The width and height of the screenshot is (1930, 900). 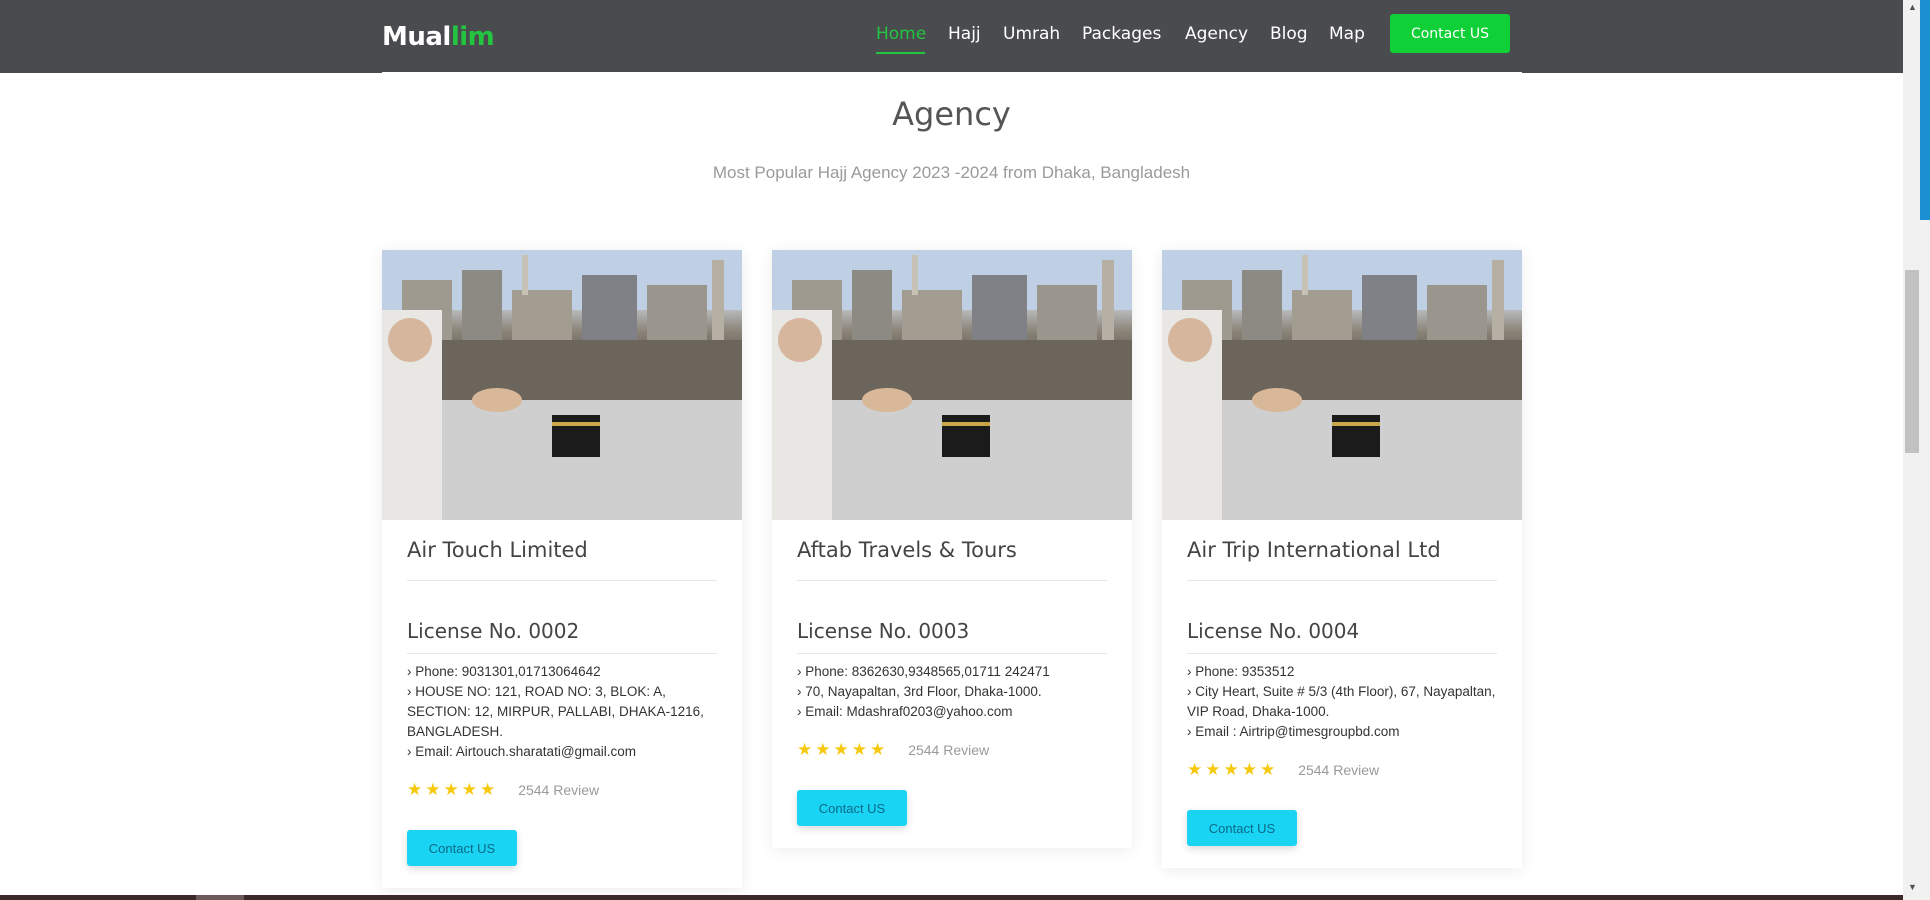 I want to click on nav-map: Map, so click(x=1347, y=34).